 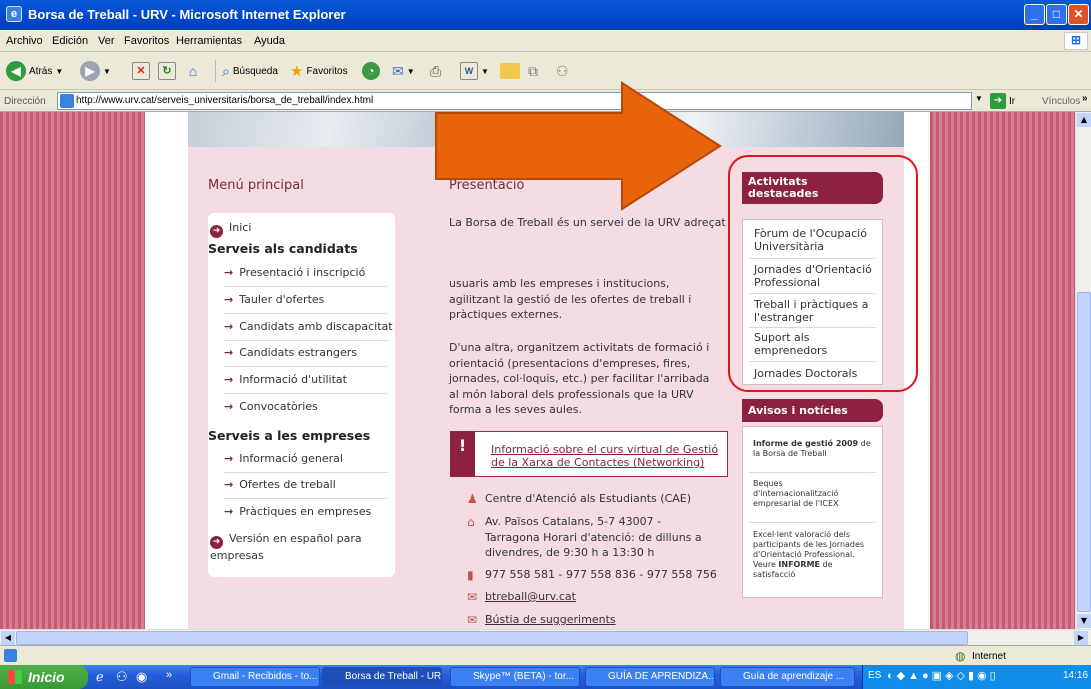 What do you see at coordinates (193, 71) in the screenshot?
I see `home-button: ⌂` at bounding box center [193, 71].